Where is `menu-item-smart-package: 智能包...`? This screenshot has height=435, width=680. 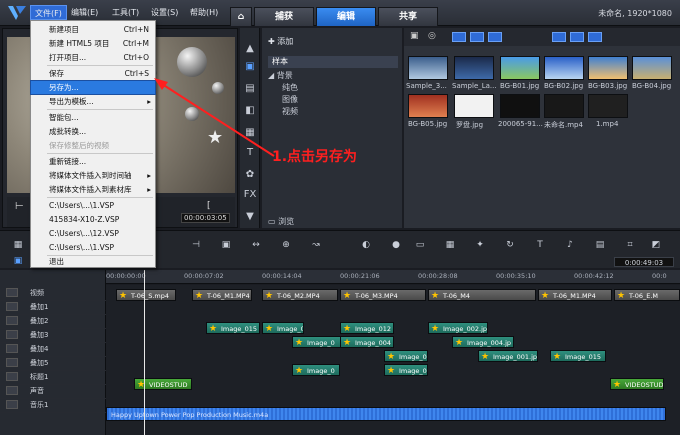 menu-item-smart-package: 智能包... is located at coordinates (93, 117).